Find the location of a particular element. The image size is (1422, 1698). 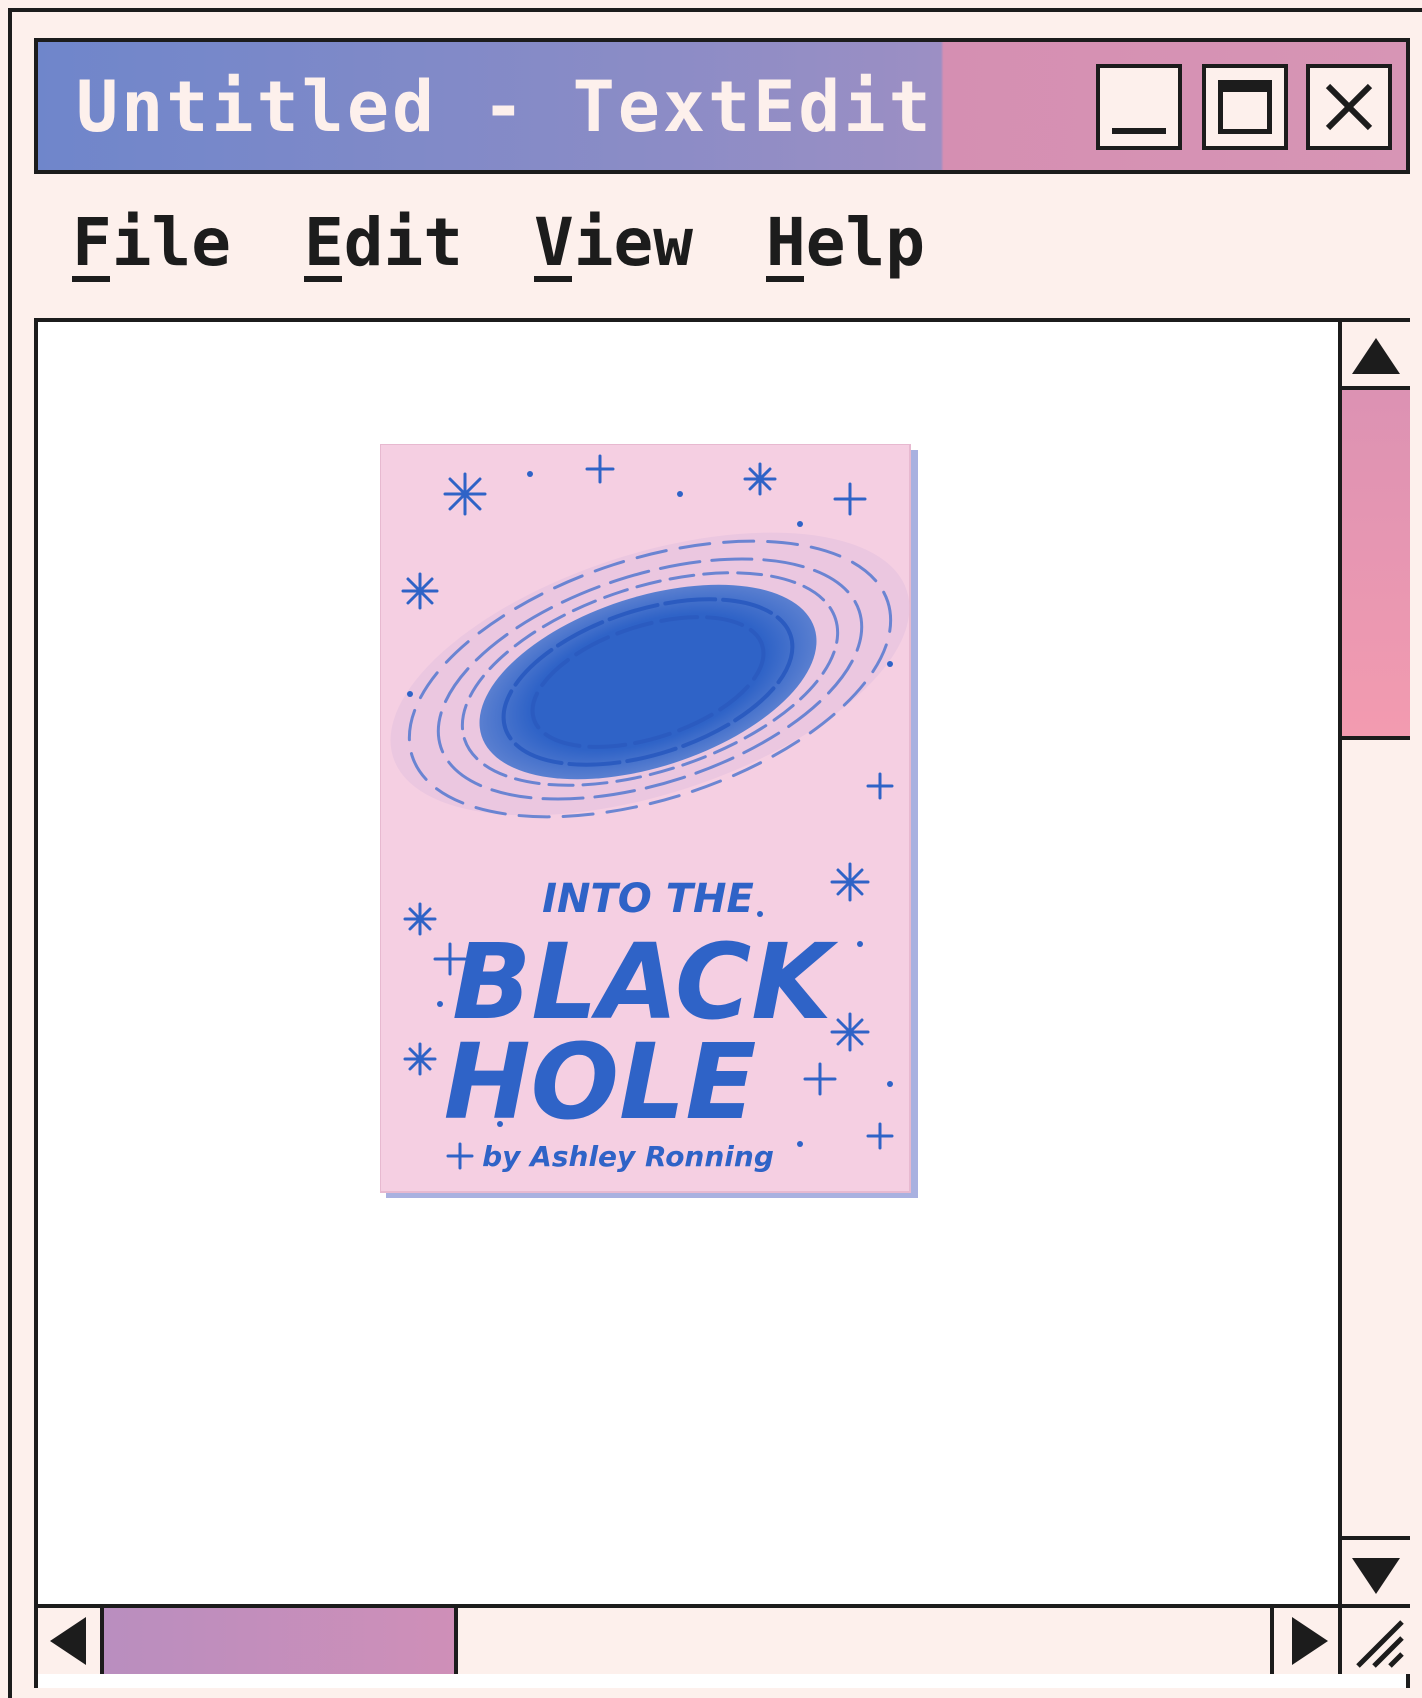

menu-view: View is located at coordinates (613, 246).